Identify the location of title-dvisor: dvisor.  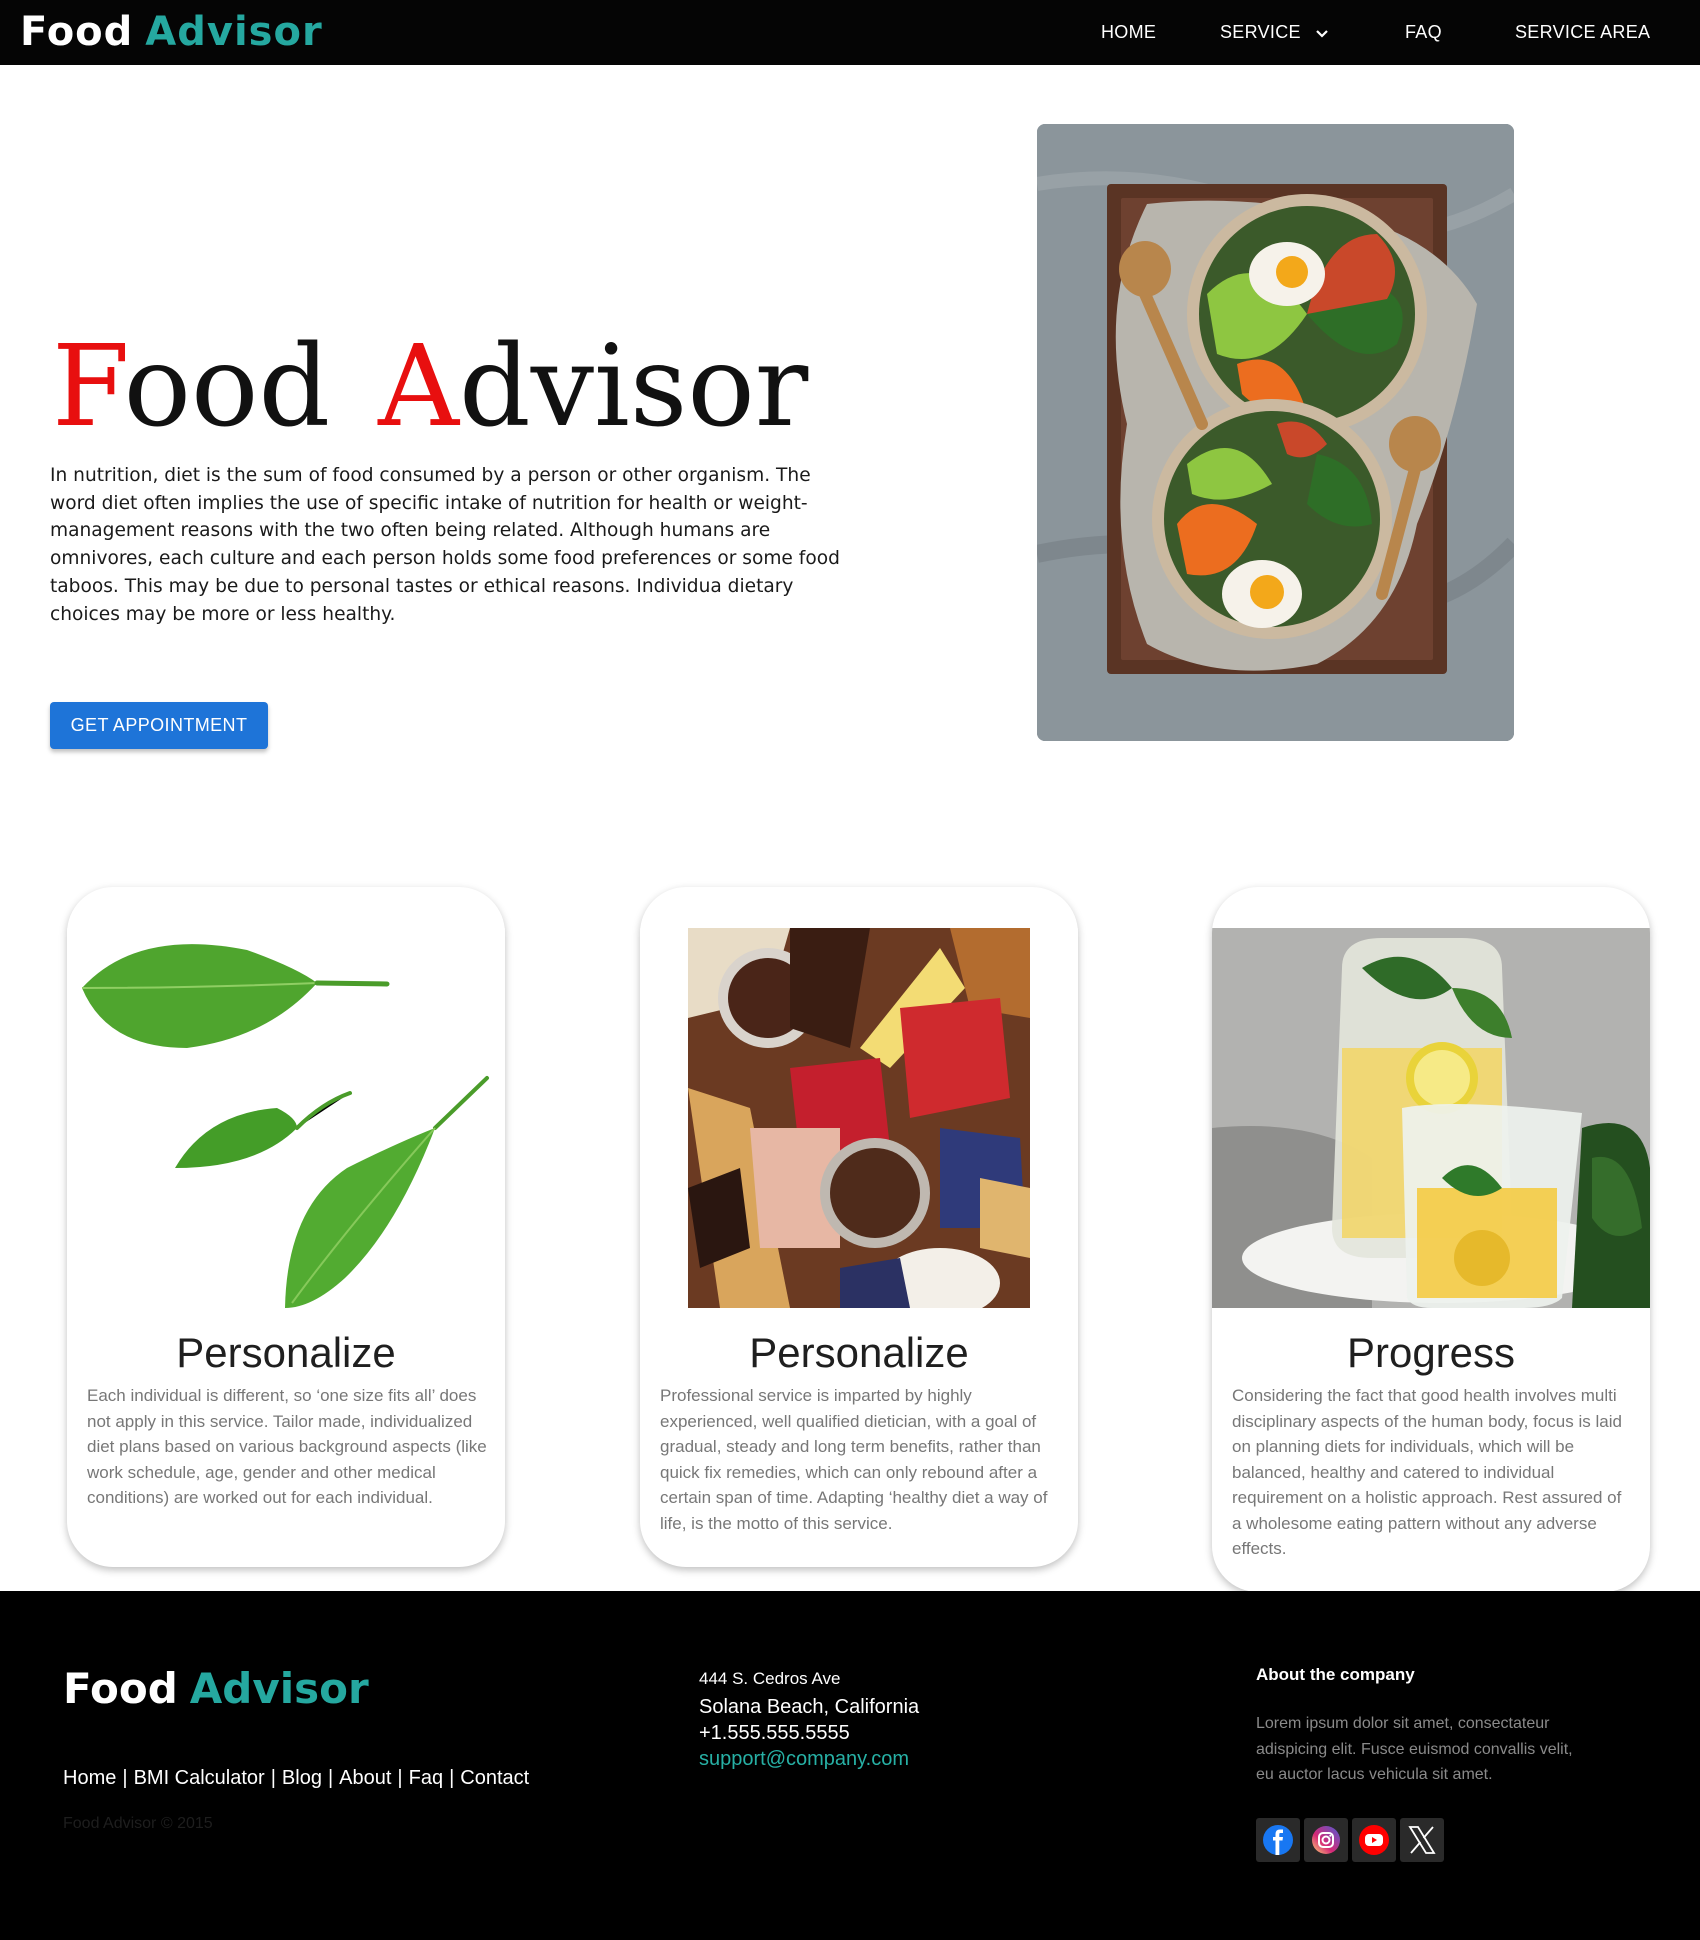
(634, 387).